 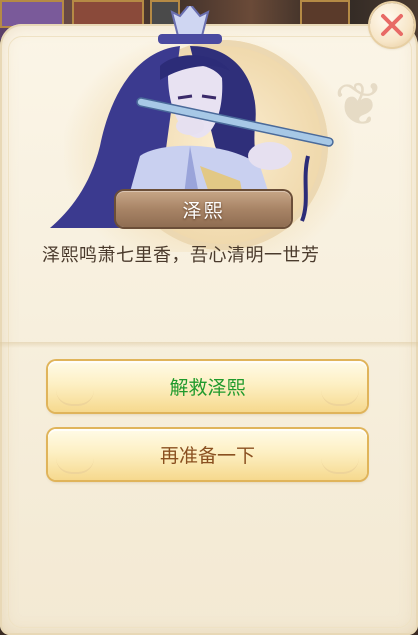 What do you see at coordinates (359, 105) in the screenshot?
I see `bamboo-decoration: ❦` at bounding box center [359, 105].